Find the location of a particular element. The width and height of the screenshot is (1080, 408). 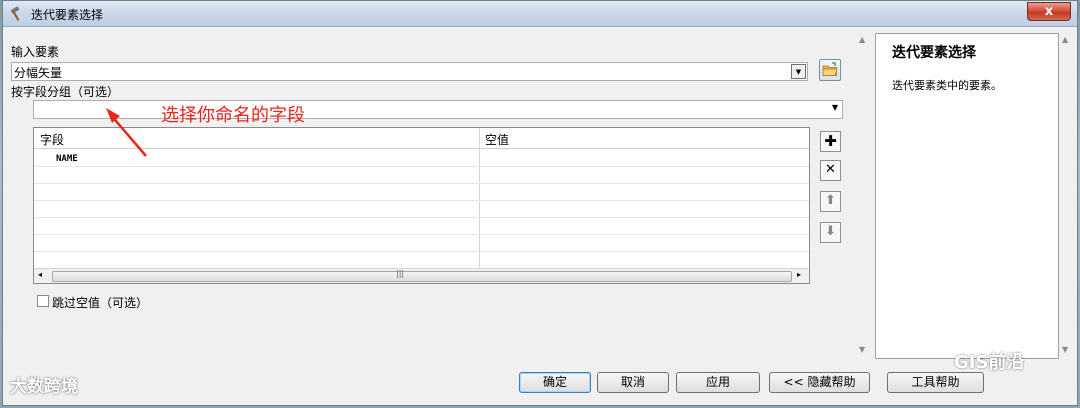

move-down-icon: ⬇ is located at coordinates (830, 231).